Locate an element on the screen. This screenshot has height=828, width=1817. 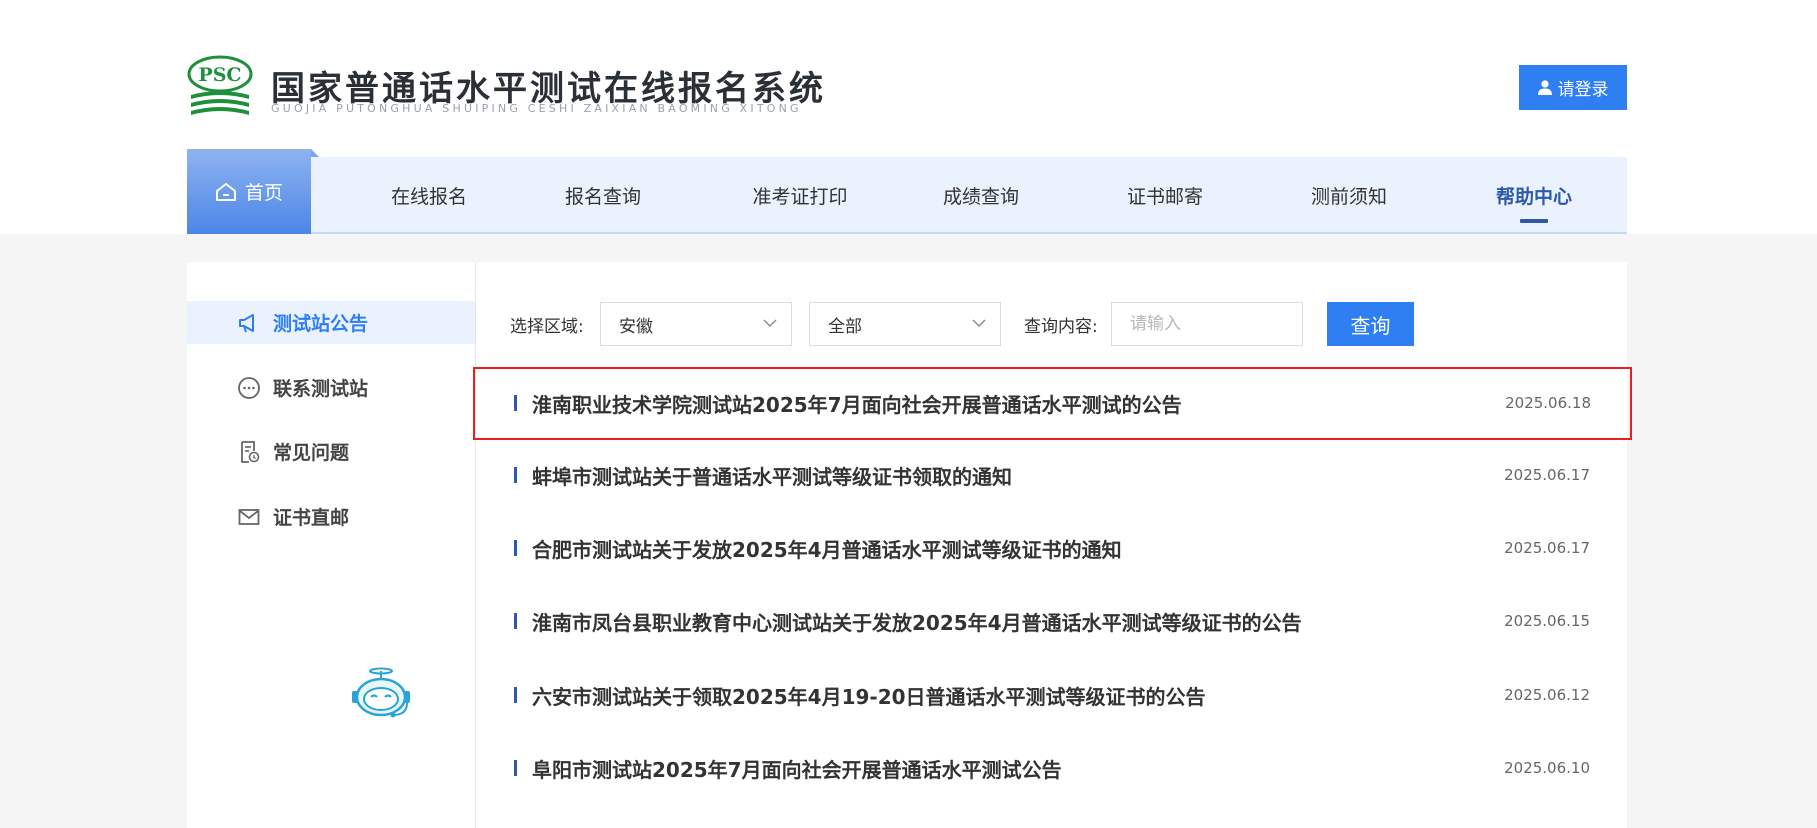
psc-logo-icon: PSC is located at coordinates (220, 88).